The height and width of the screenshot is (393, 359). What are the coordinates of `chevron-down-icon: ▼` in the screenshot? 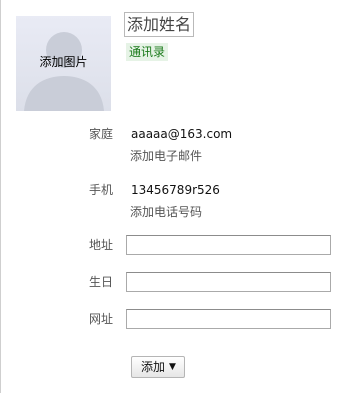 It's located at (172, 367).